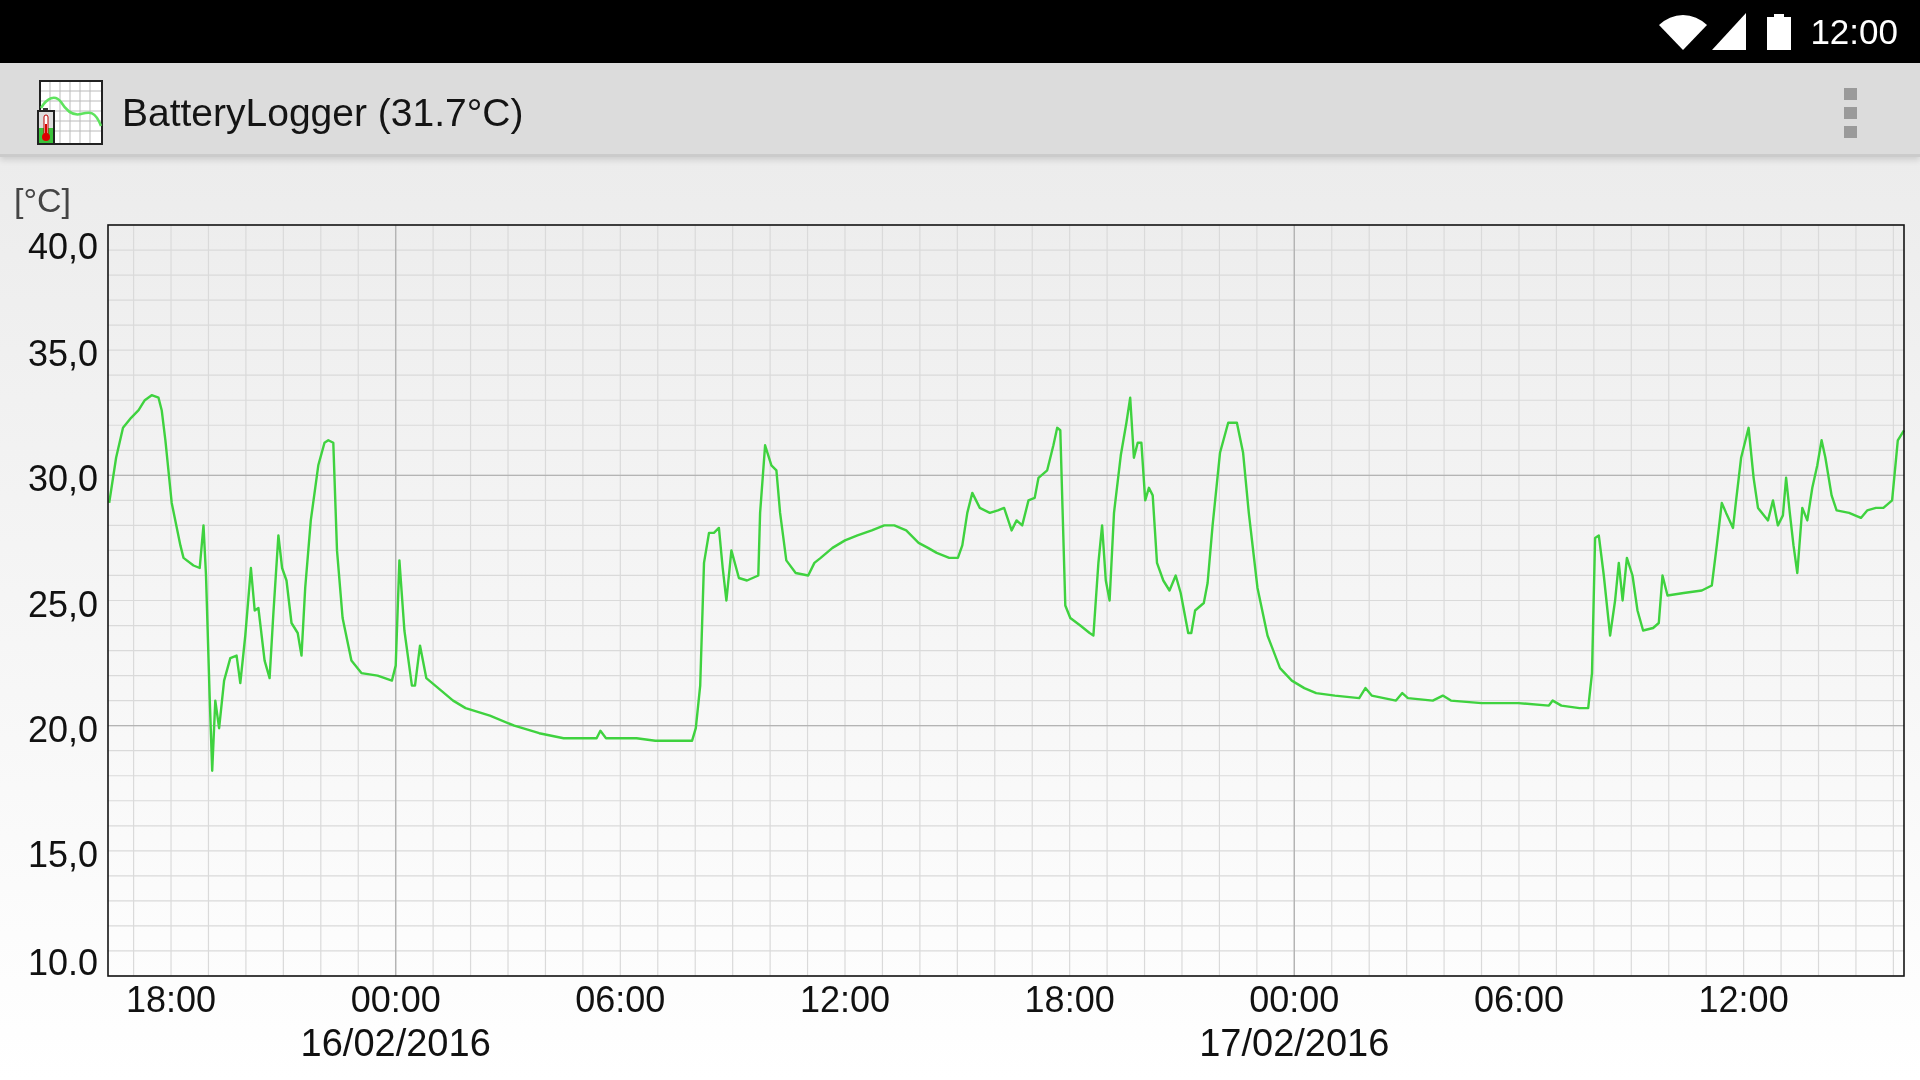 This screenshot has height=1080, width=1920. What do you see at coordinates (70, 113) in the screenshot?
I see `chart-battery-icon` at bounding box center [70, 113].